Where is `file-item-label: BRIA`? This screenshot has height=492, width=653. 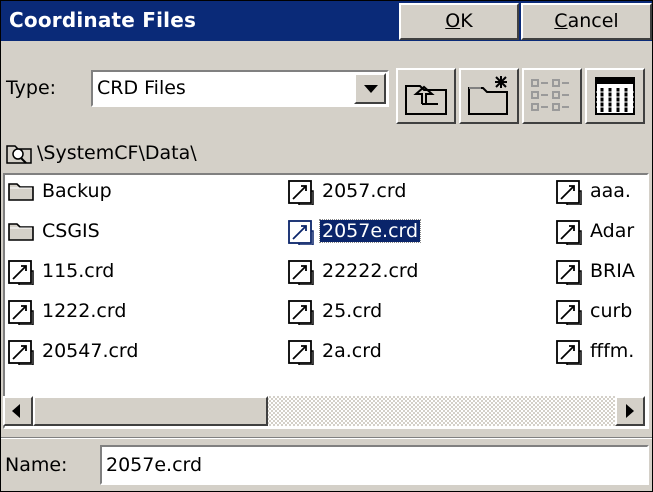
file-item-label: BRIA is located at coordinates (612, 271).